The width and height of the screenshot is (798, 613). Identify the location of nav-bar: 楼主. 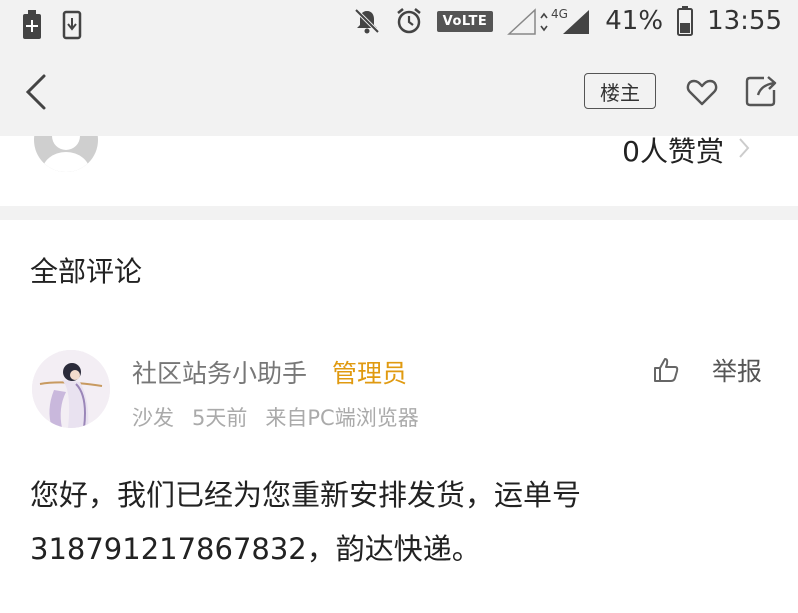
(399, 93).